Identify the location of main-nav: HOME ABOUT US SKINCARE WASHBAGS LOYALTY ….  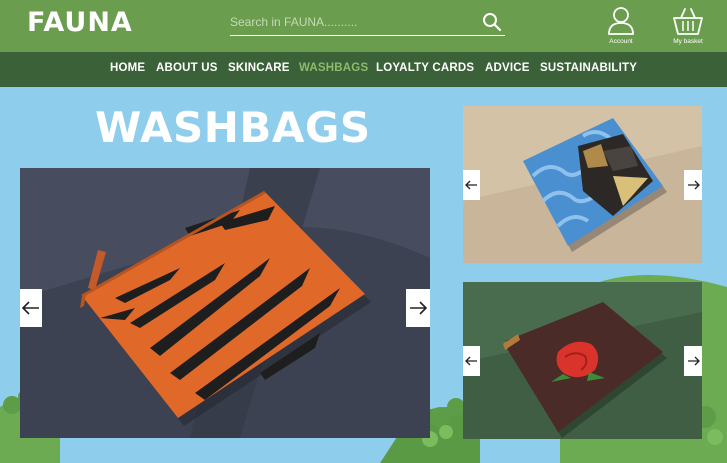
(363, 69).